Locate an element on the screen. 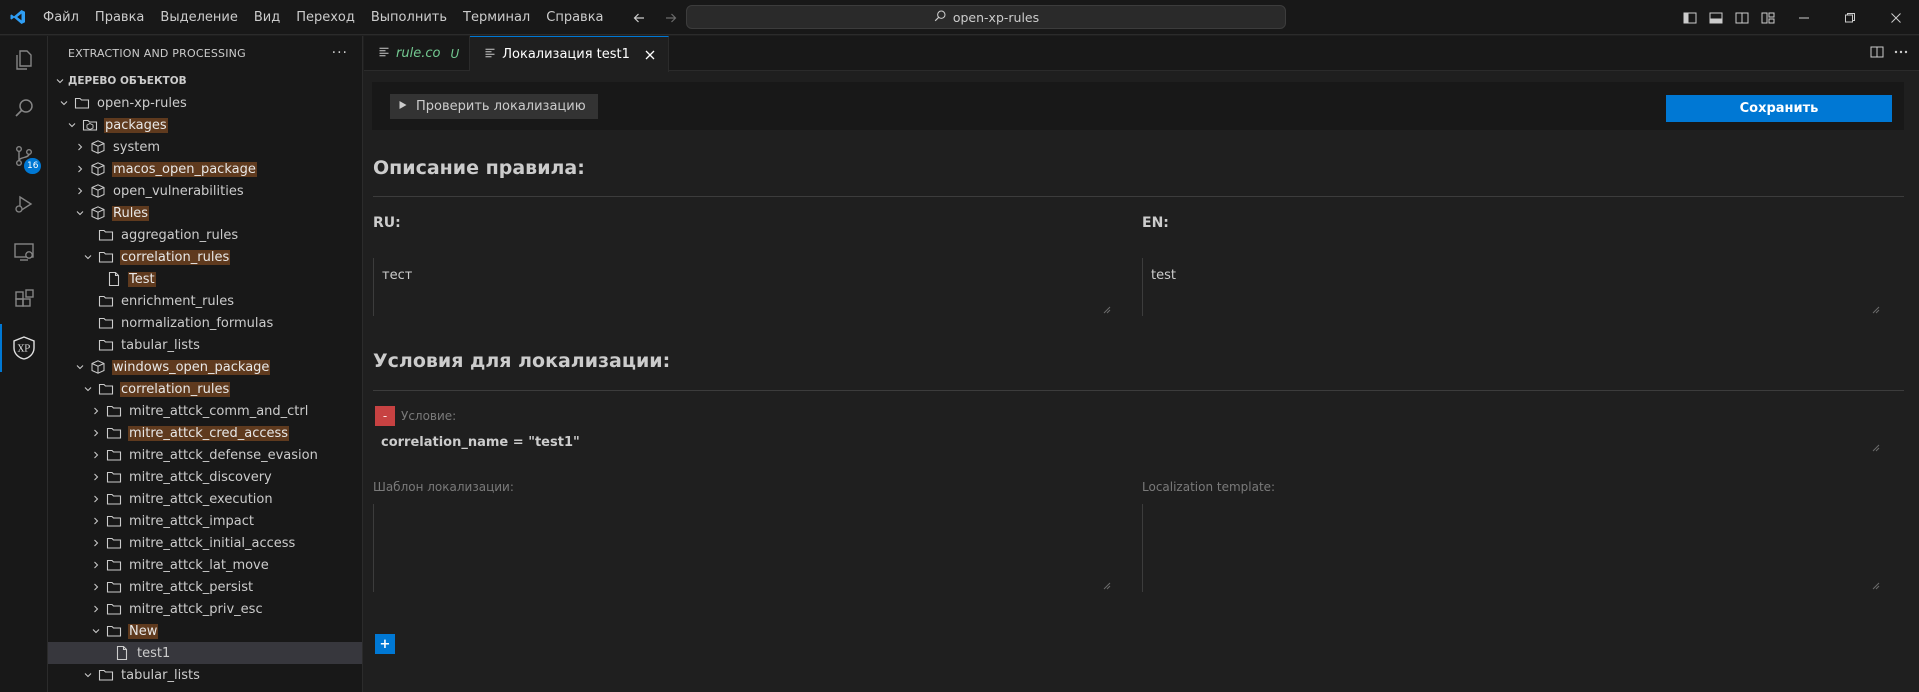  tree-item: mitre_attck_initial_access is located at coordinates (205, 543).